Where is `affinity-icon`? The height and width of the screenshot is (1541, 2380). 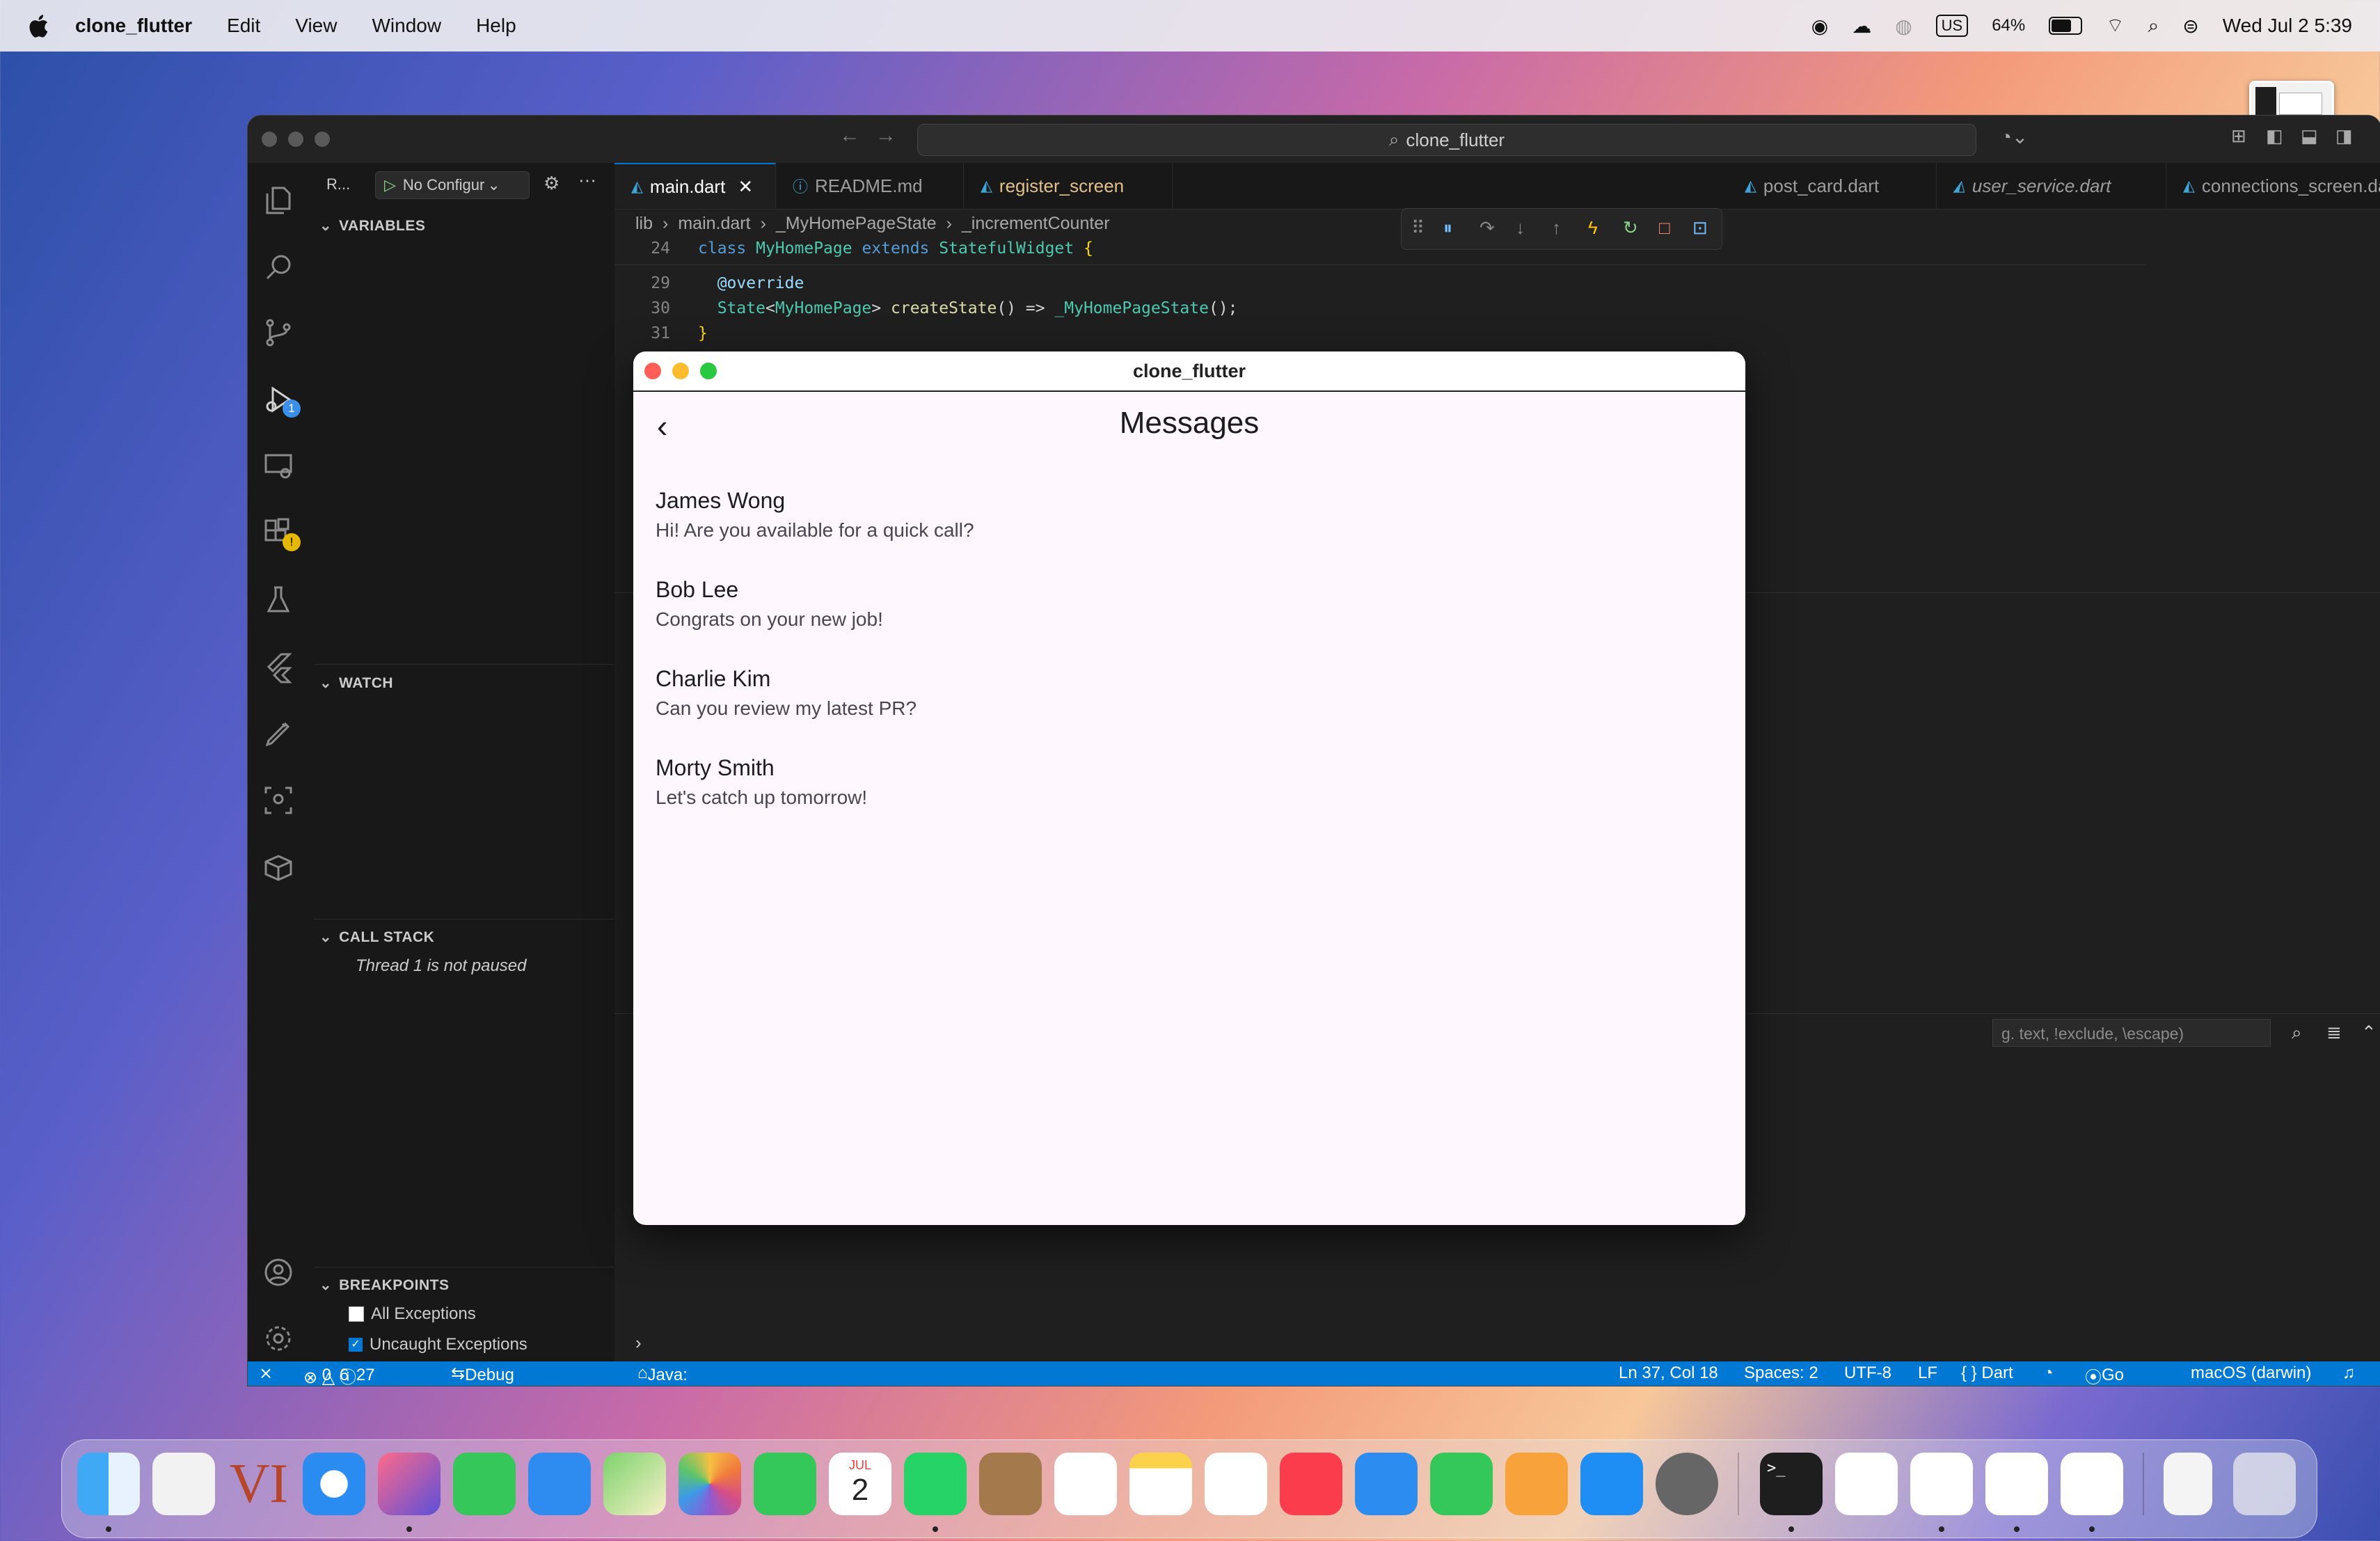 affinity-icon is located at coordinates (410, 1484).